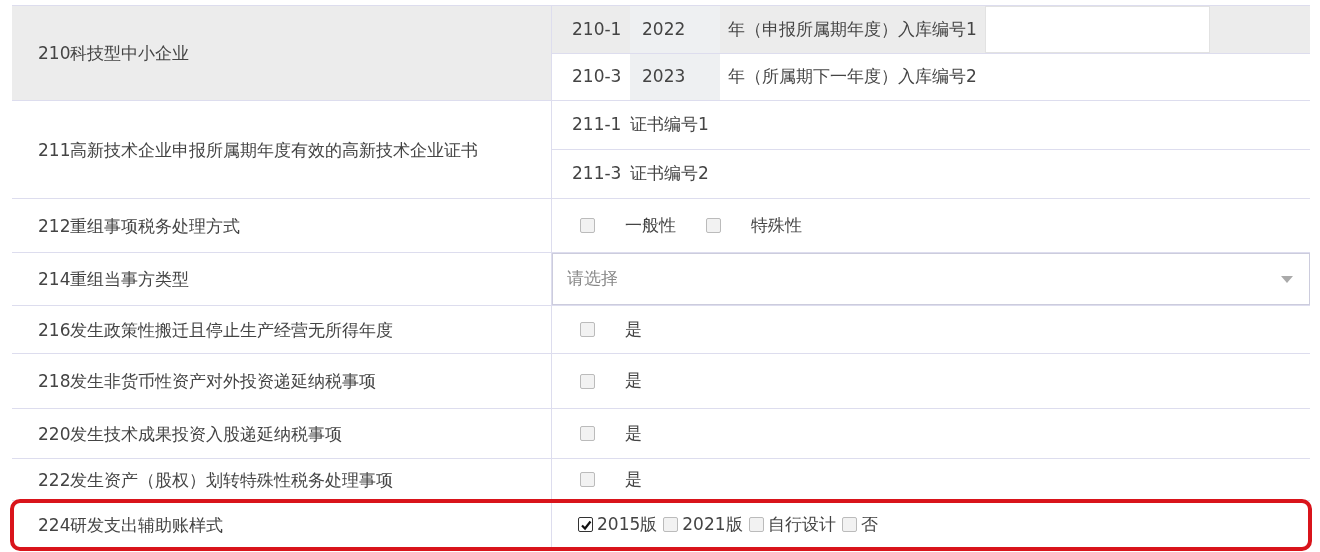  Describe the element at coordinates (931, 279) in the screenshot. I see `select-field: 请选择` at that location.